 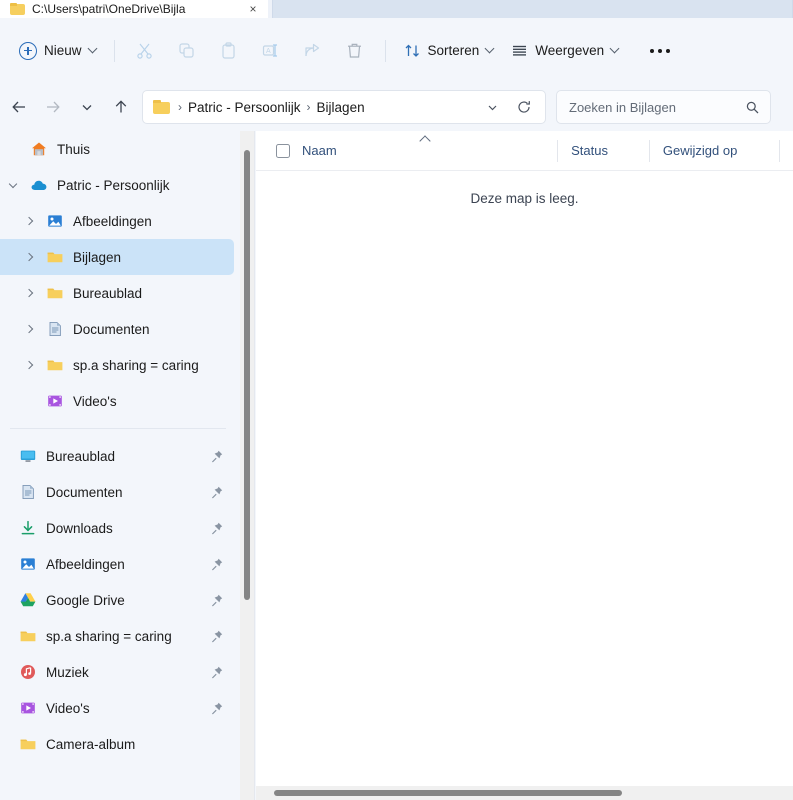 What do you see at coordinates (786, 151) in the screenshot?
I see `column-header-next` at bounding box center [786, 151].